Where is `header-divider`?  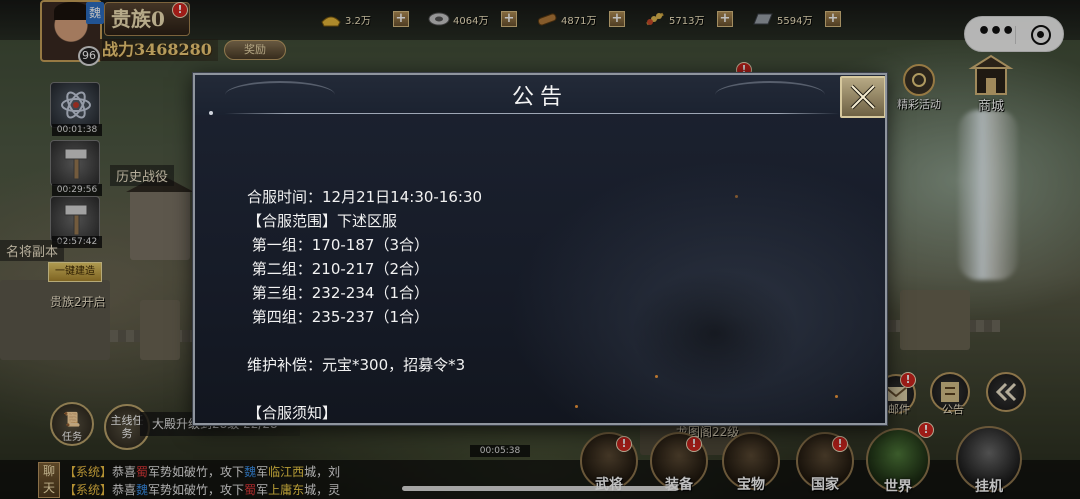 header-divider is located at coordinates (532, 113).